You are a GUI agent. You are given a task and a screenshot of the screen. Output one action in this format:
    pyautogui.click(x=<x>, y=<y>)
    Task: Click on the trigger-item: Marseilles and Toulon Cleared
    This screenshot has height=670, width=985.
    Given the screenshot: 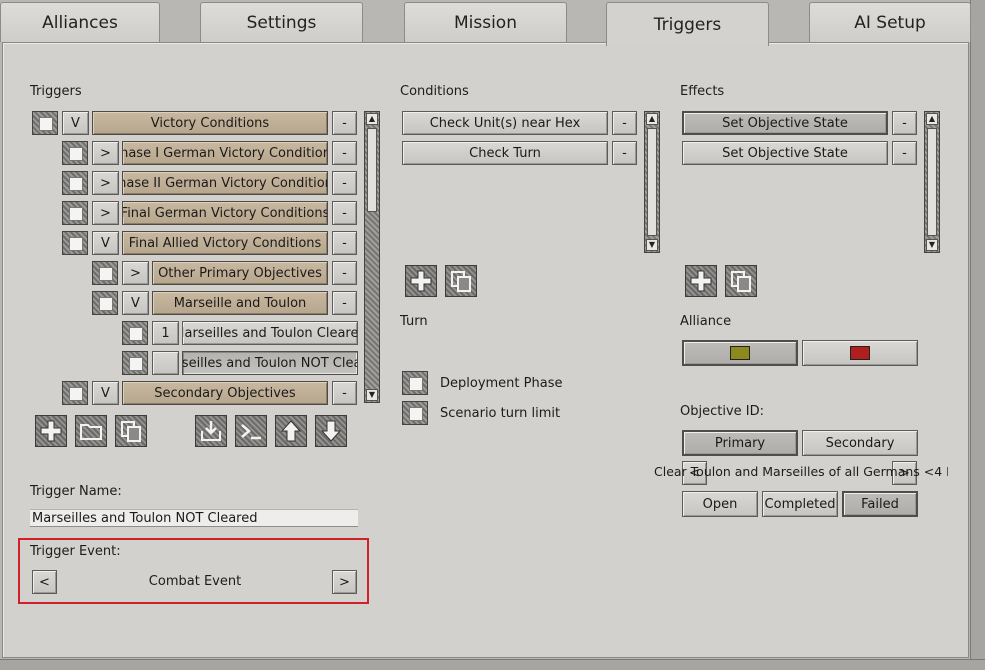 What is the action you would take?
    pyautogui.click(x=270, y=333)
    